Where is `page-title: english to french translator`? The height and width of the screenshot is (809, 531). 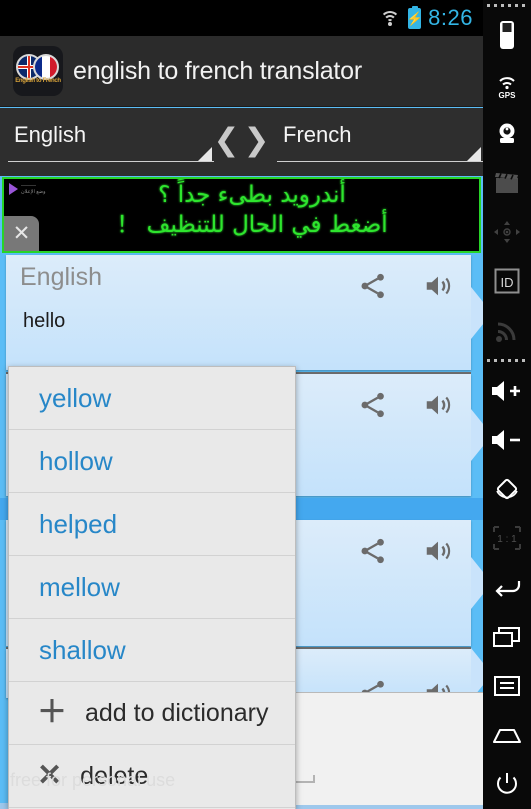
page-title: english to french translator is located at coordinates (218, 70).